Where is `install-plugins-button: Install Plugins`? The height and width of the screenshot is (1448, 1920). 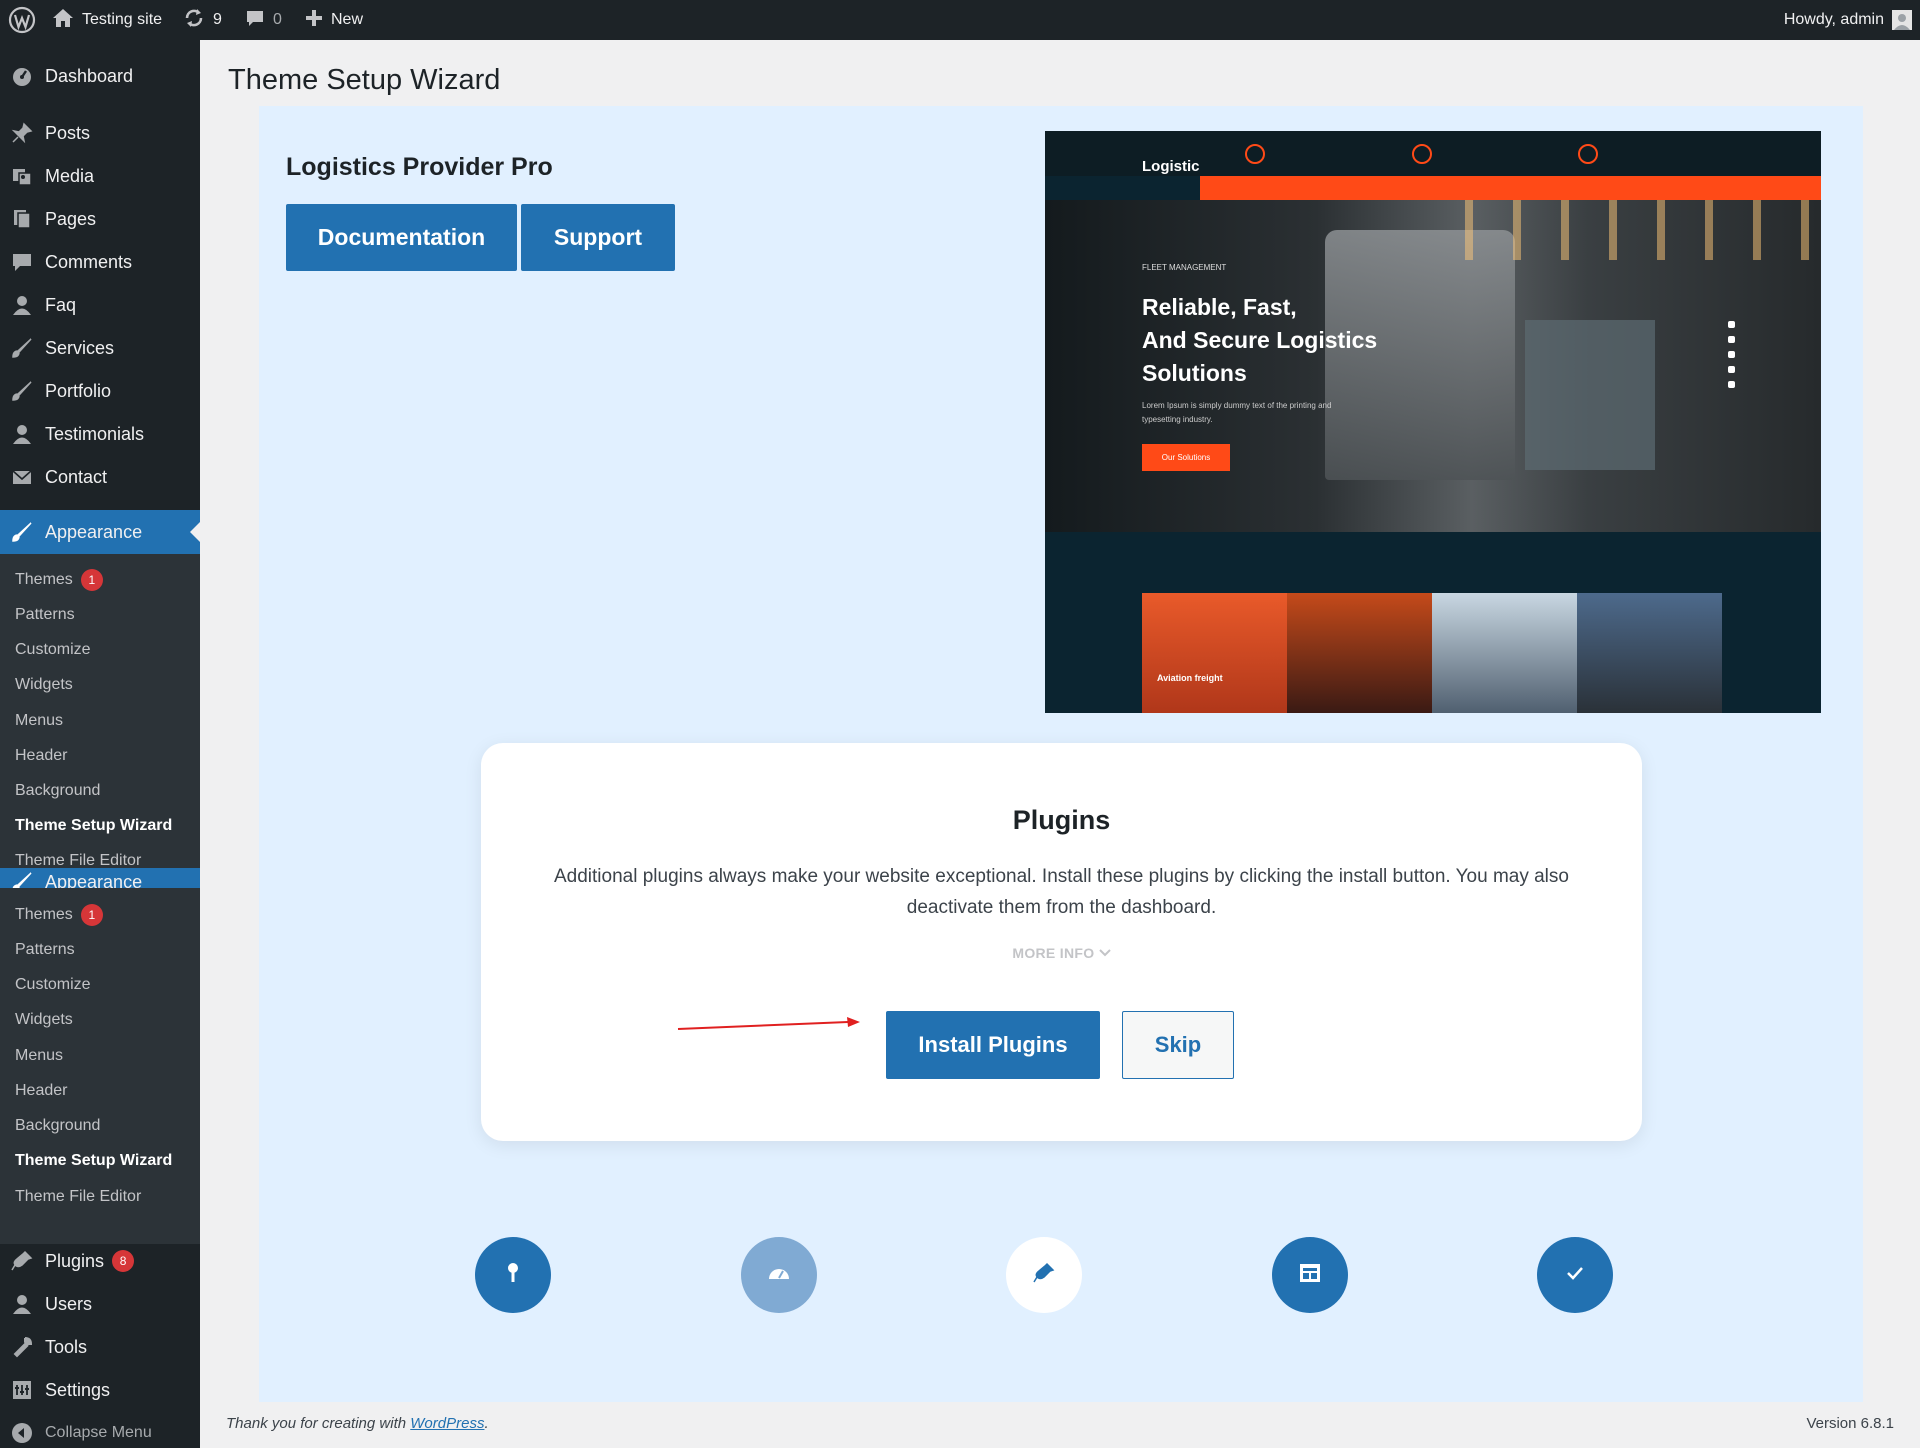
install-plugins-button: Install Plugins is located at coordinates (993, 1045).